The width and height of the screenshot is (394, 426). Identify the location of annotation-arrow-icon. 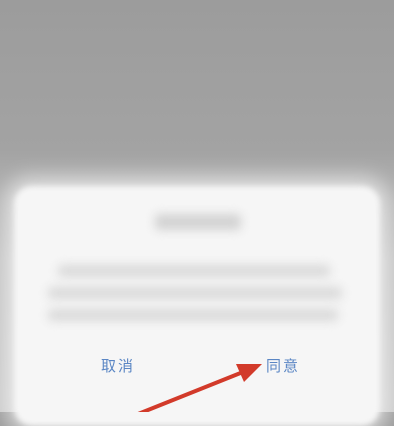
(199, 388).